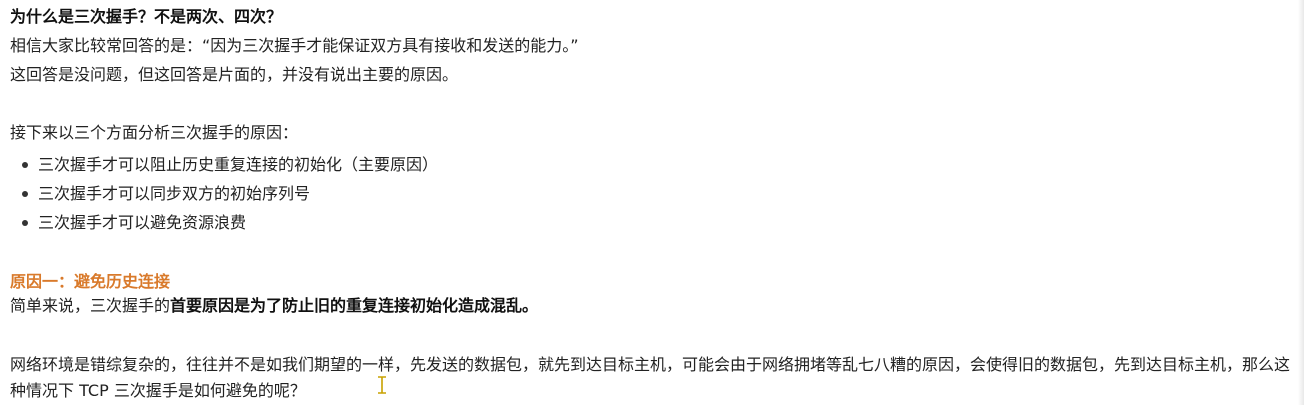 The image size is (1304, 405). I want to click on text-cursor-icon, so click(382, 385).